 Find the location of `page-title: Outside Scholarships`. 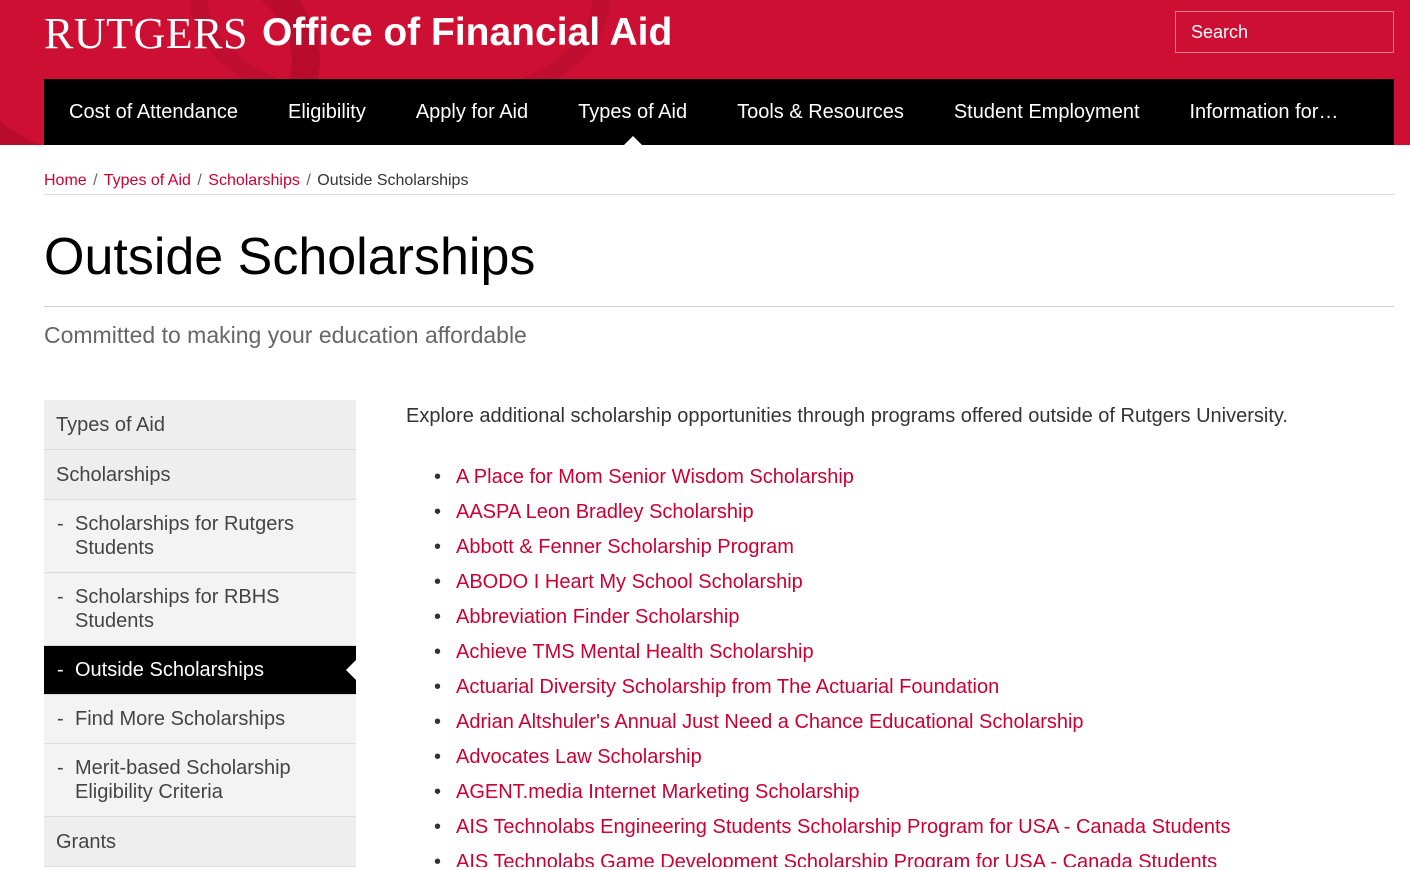

page-title: Outside Scholarships is located at coordinates (290, 257).